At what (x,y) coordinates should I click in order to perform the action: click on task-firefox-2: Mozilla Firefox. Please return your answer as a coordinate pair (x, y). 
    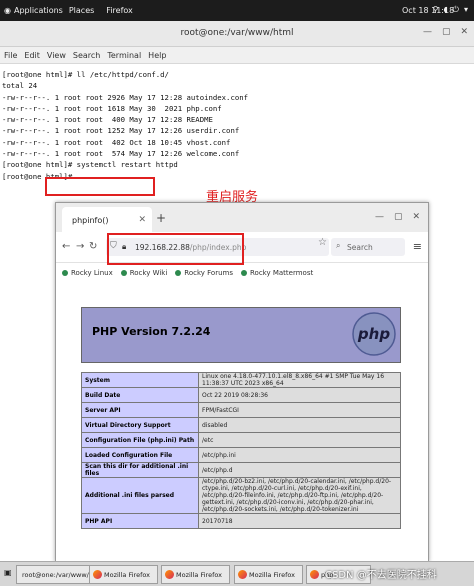
    Looking at the image, I should click on (195, 574).